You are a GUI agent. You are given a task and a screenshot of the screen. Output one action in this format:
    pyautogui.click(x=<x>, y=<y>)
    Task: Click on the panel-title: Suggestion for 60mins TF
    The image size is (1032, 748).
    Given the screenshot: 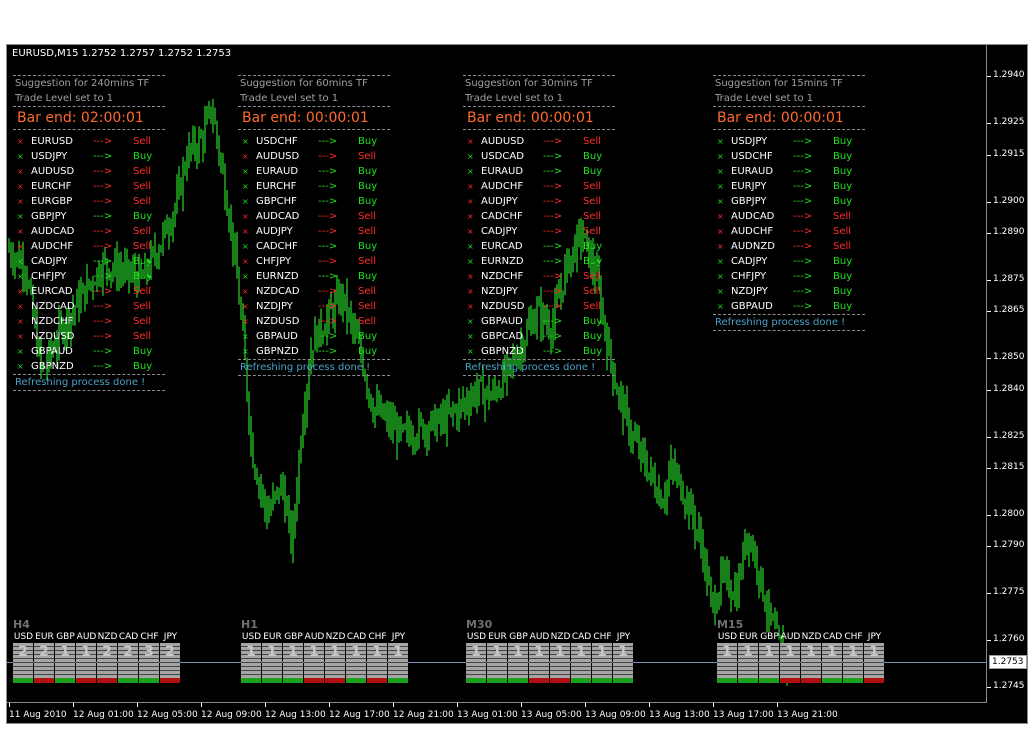 What is the action you would take?
    pyautogui.click(x=304, y=83)
    